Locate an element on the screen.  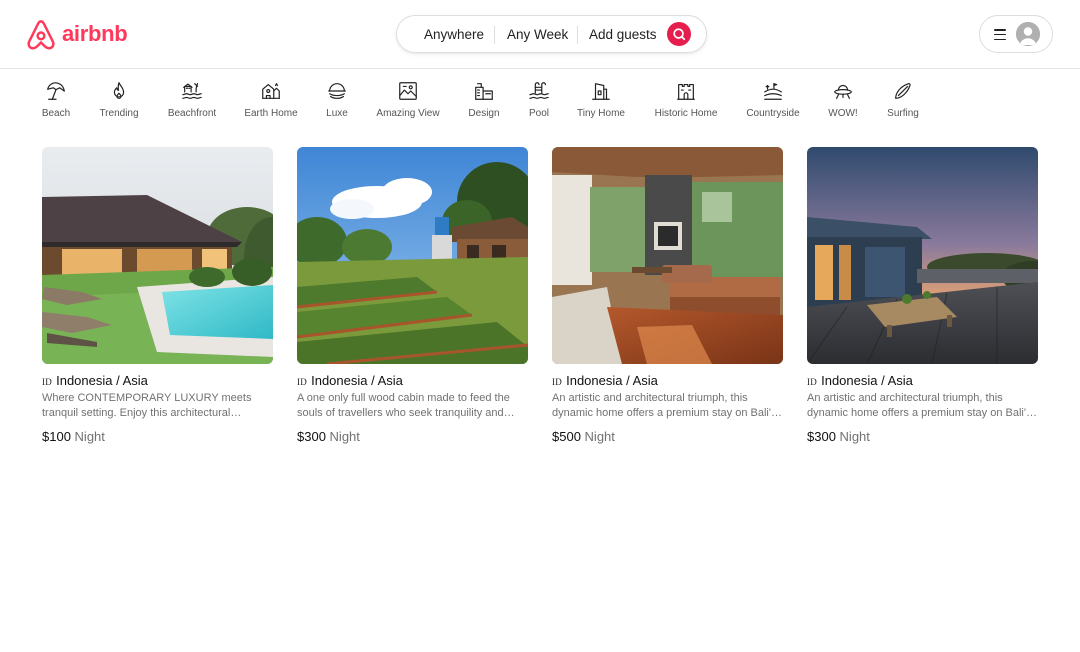
category-wow: WOW! is located at coordinates (843, 99).